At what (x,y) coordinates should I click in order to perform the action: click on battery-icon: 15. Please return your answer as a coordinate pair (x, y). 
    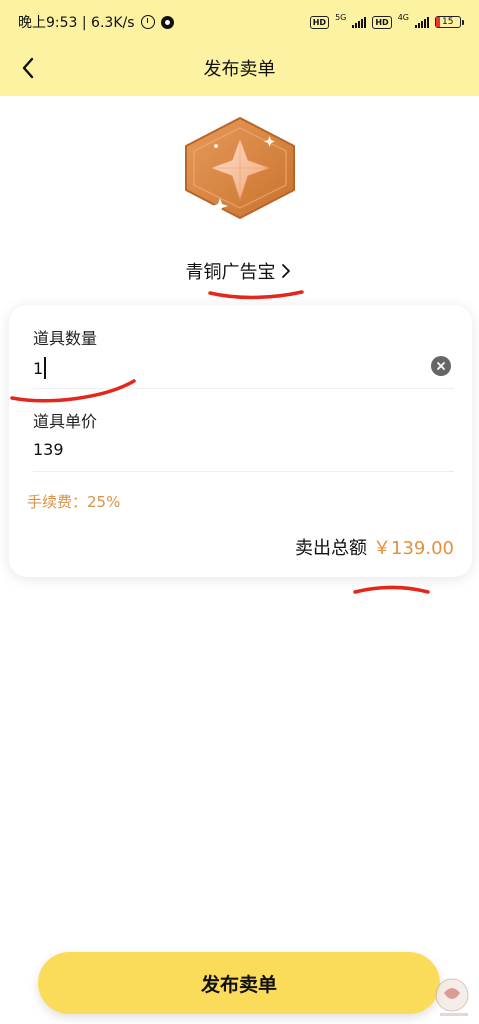
    Looking at the image, I should click on (449, 22).